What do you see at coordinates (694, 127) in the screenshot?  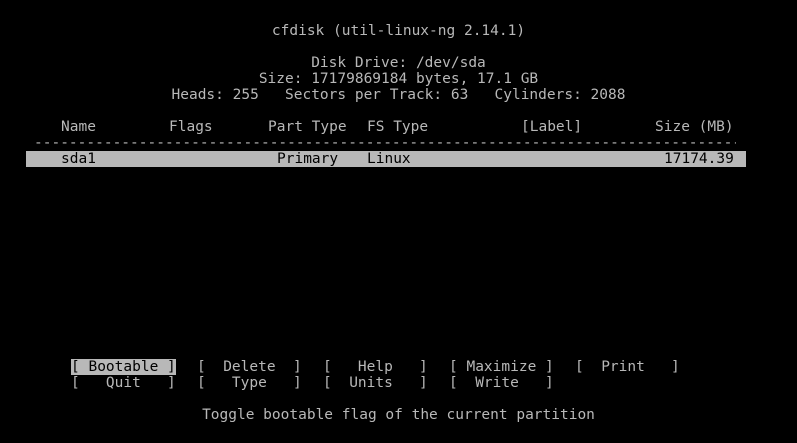 I see `column-size: Size (MB)` at bounding box center [694, 127].